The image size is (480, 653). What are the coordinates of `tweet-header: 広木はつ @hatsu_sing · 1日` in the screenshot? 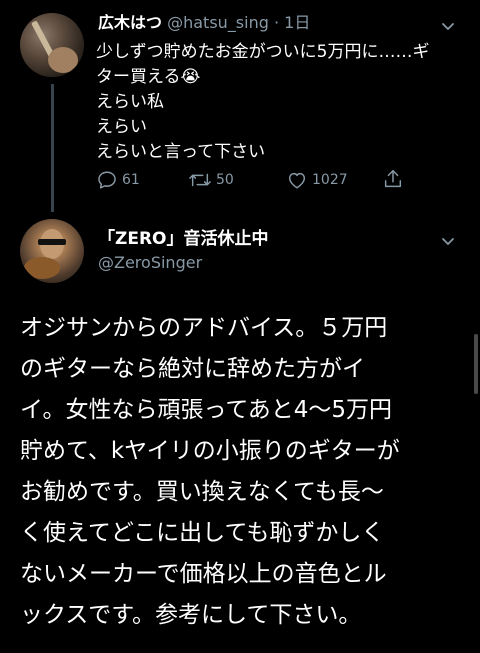 It's located at (204, 23).